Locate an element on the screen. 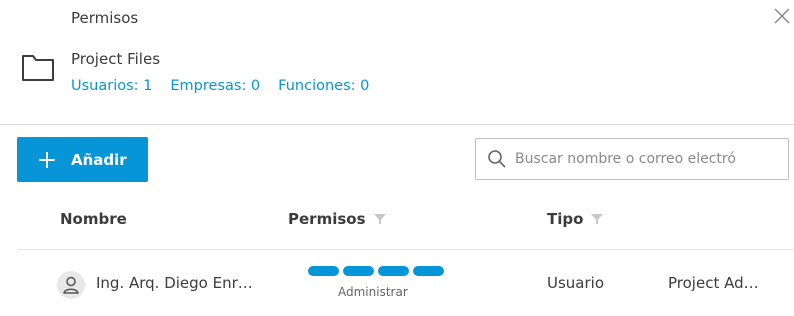 This screenshot has width=794, height=316. folder-name: Project Files is located at coordinates (116, 59).